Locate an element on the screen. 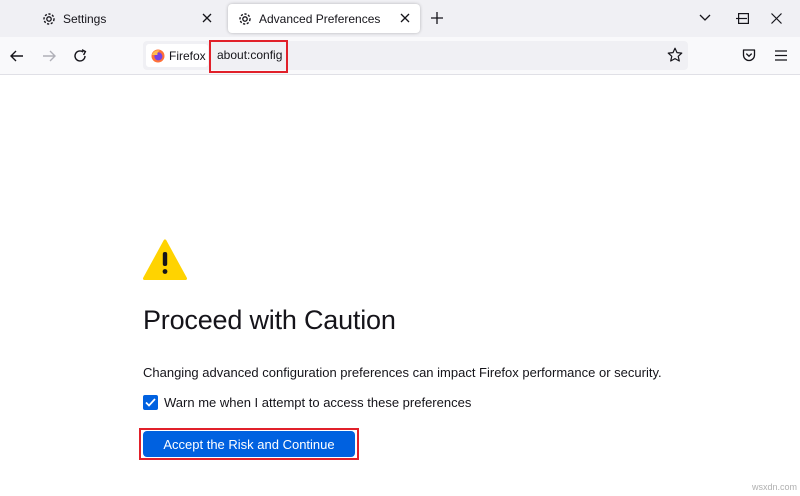 The image size is (800, 496). identity-box: Firefox is located at coordinates (177, 55).